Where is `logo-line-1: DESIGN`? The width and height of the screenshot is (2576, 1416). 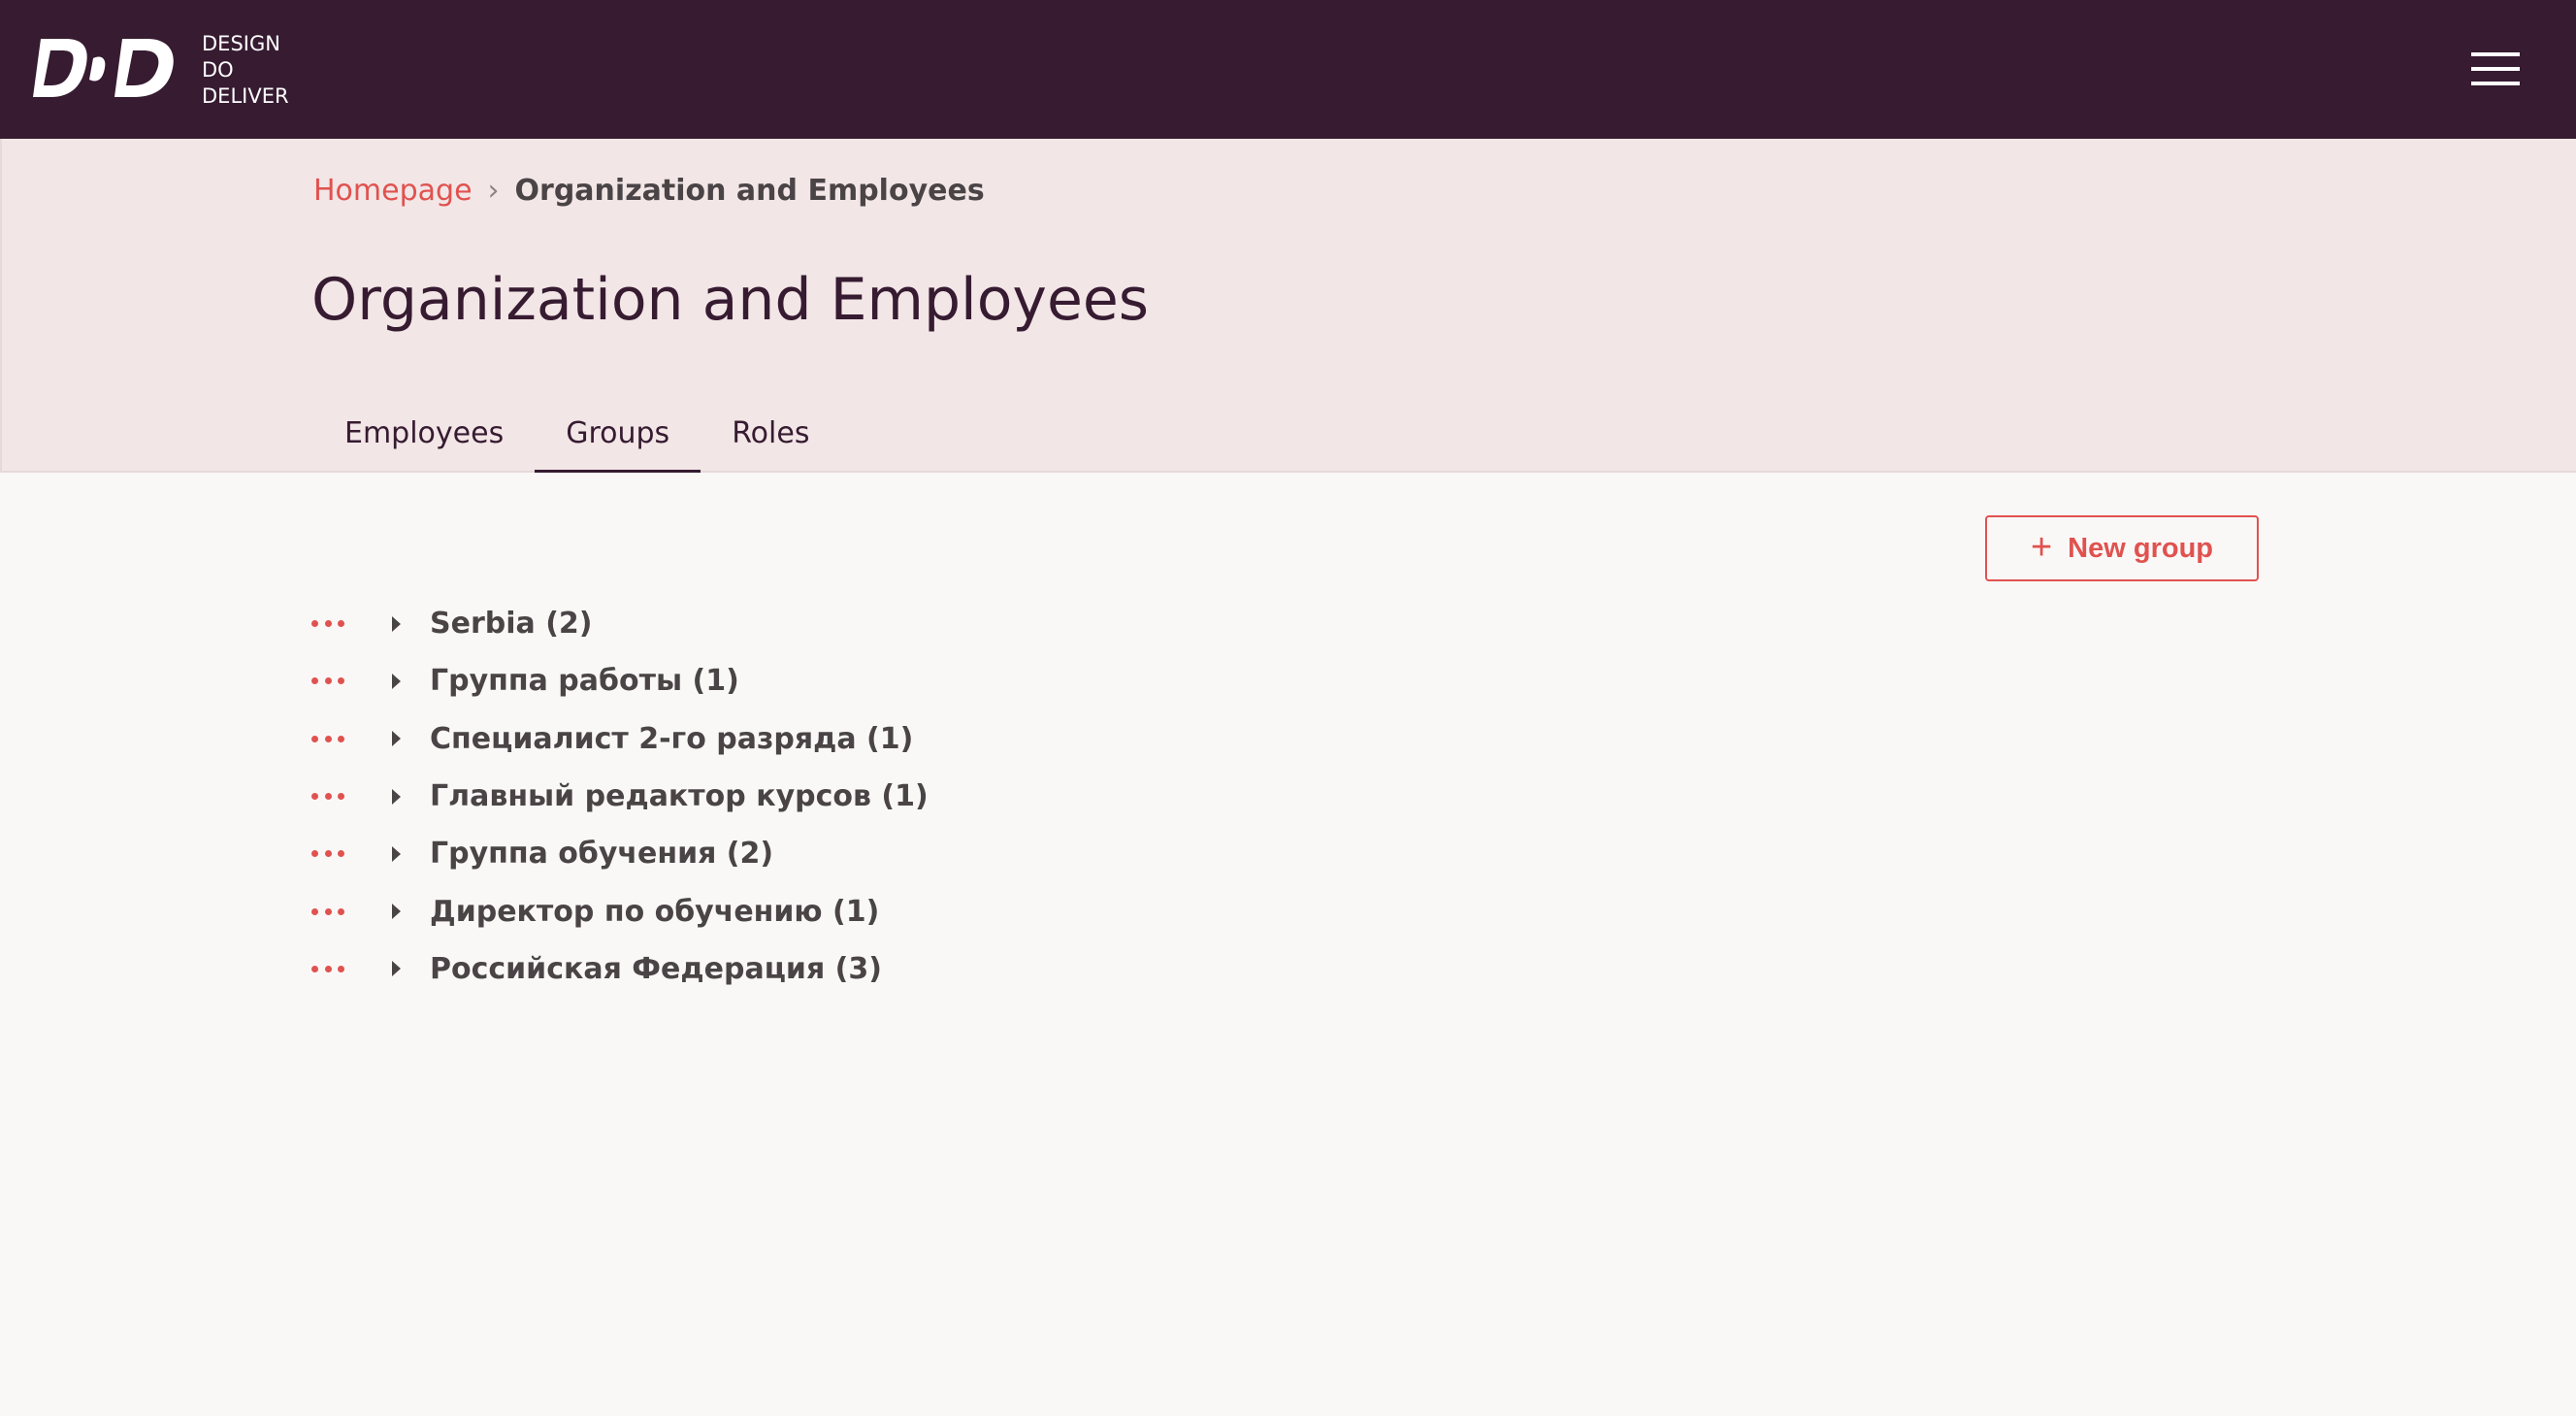 logo-line-1: DESIGN is located at coordinates (241, 43).